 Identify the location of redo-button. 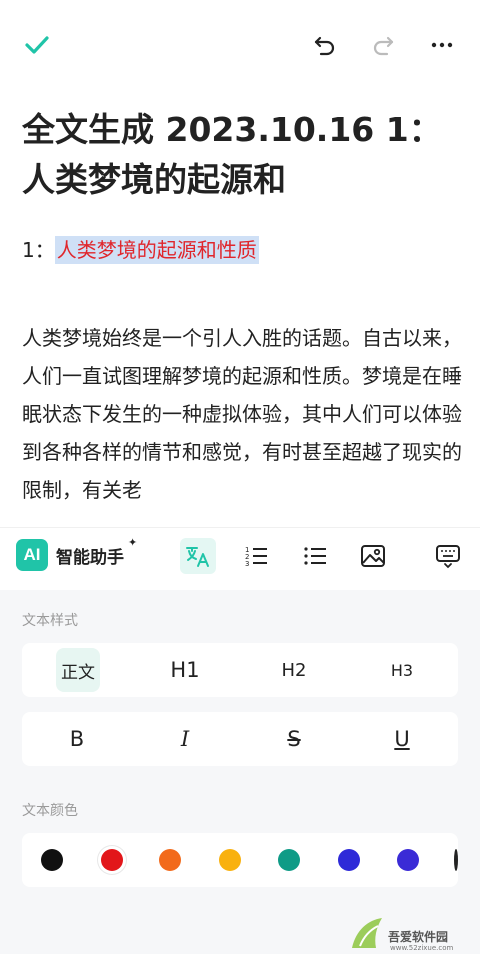
(383, 45).